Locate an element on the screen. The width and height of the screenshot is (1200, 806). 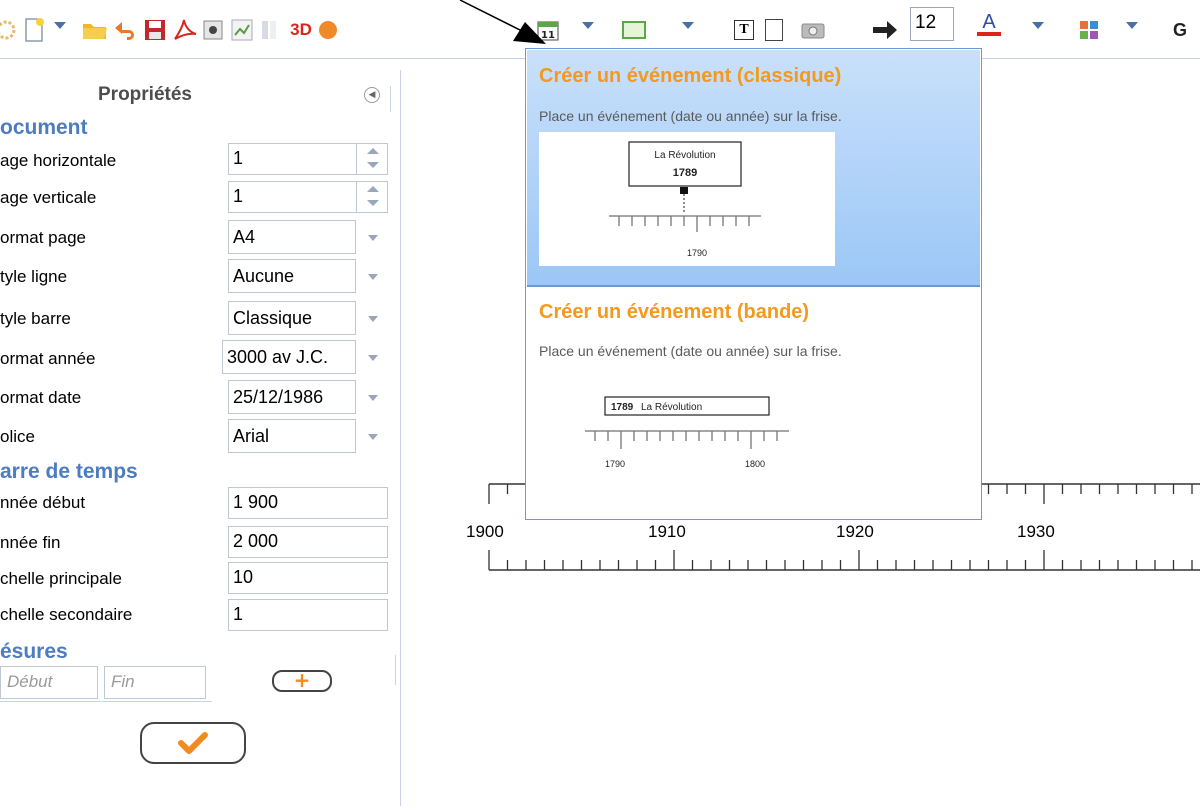
cesure-end-input: Fin is located at coordinates (155, 682).